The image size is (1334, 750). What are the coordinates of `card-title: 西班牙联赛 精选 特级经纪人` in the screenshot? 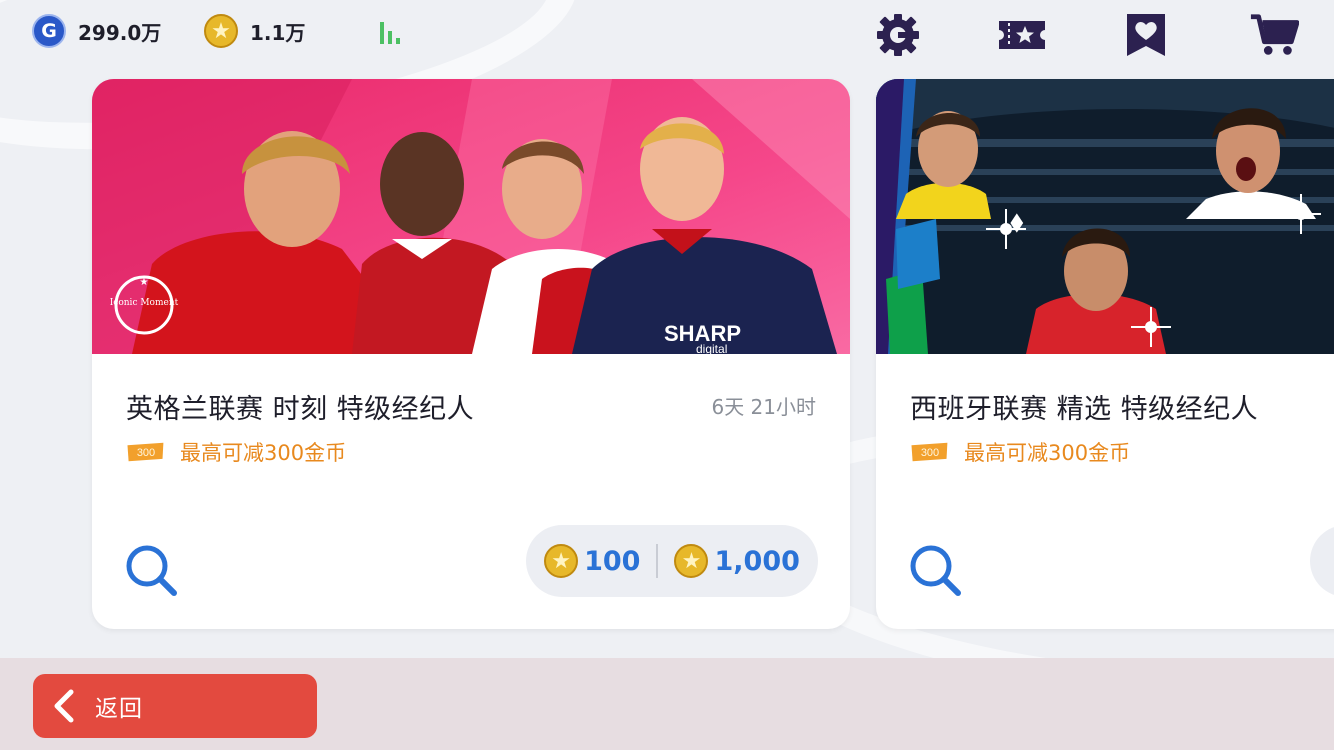 It's located at (1084, 409).